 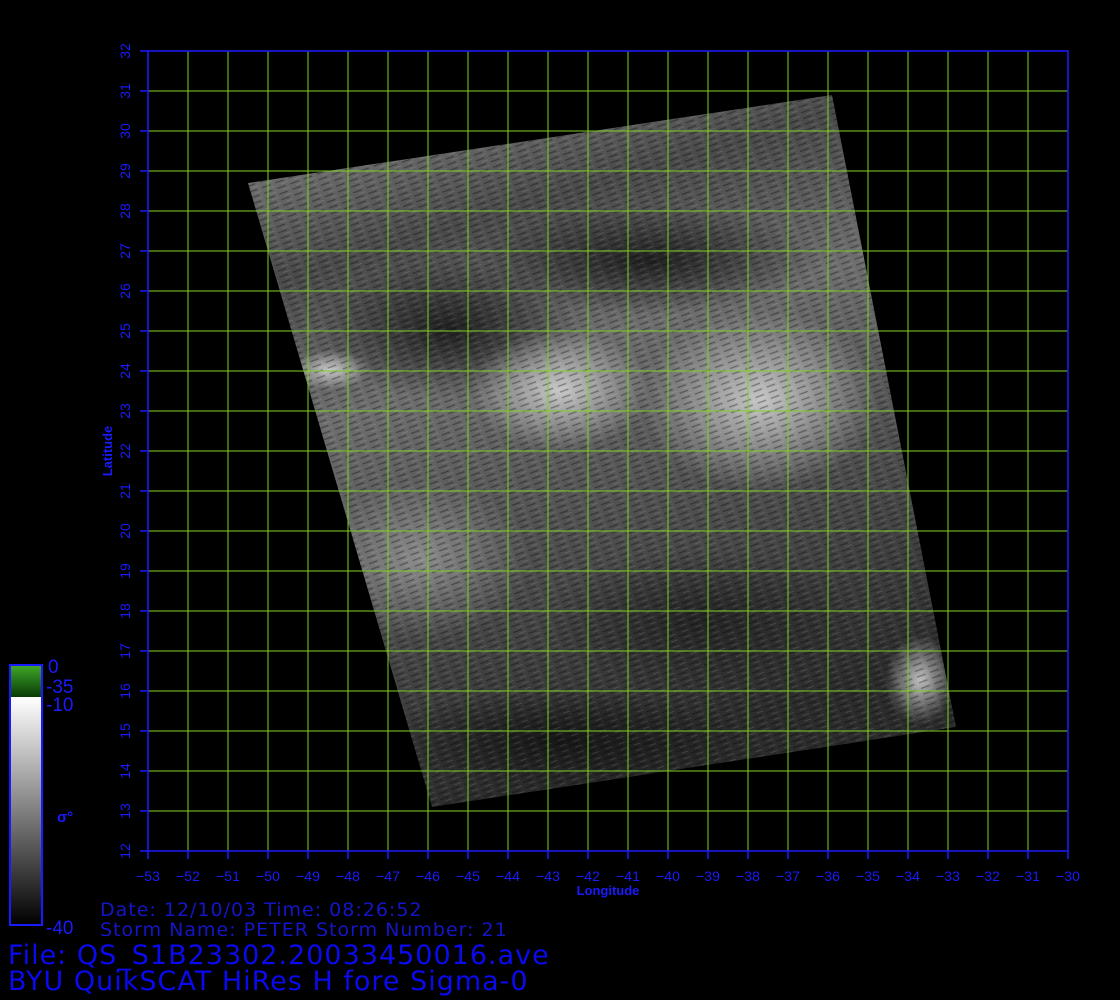 What do you see at coordinates (125, 51) in the screenshot?
I see `y-tick-label: 32` at bounding box center [125, 51].